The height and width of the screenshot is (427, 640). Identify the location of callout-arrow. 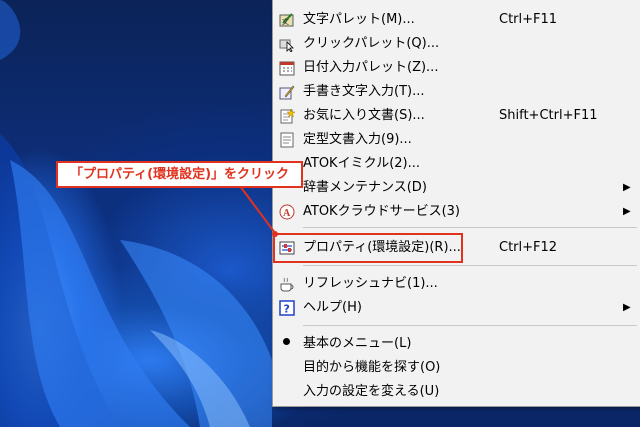
(258, 211).